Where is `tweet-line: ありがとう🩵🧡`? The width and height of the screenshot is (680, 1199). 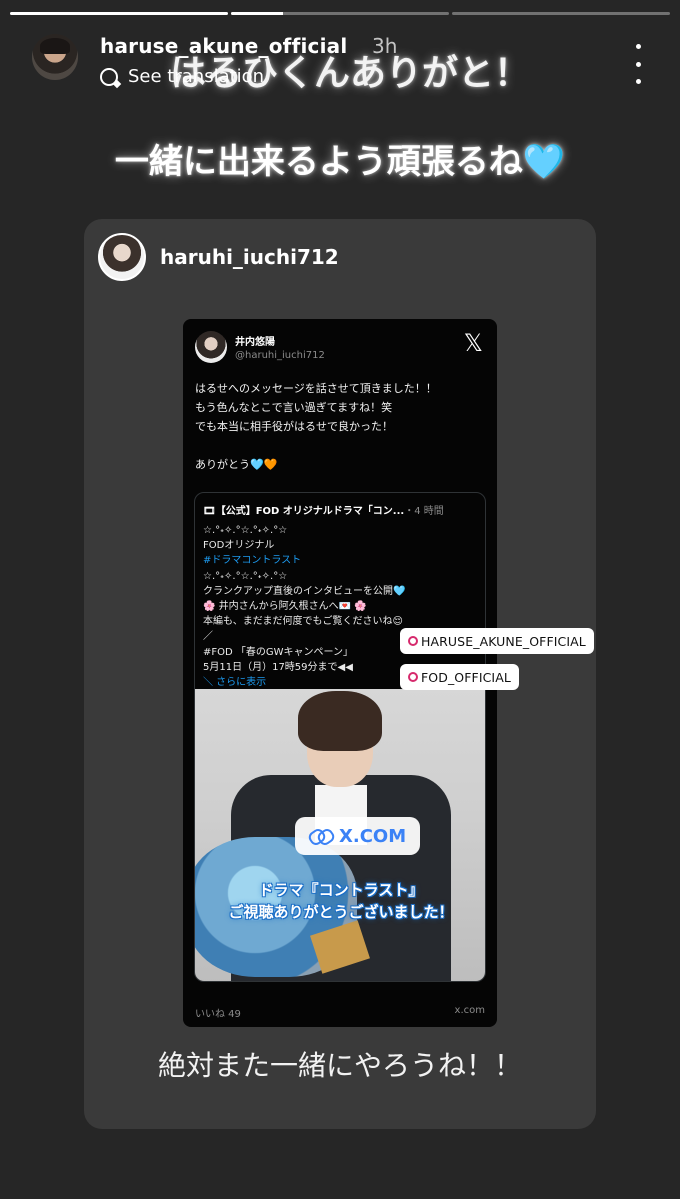 tweet-line: ありがとう🩵🧡 is located at coordinates (236, 464).